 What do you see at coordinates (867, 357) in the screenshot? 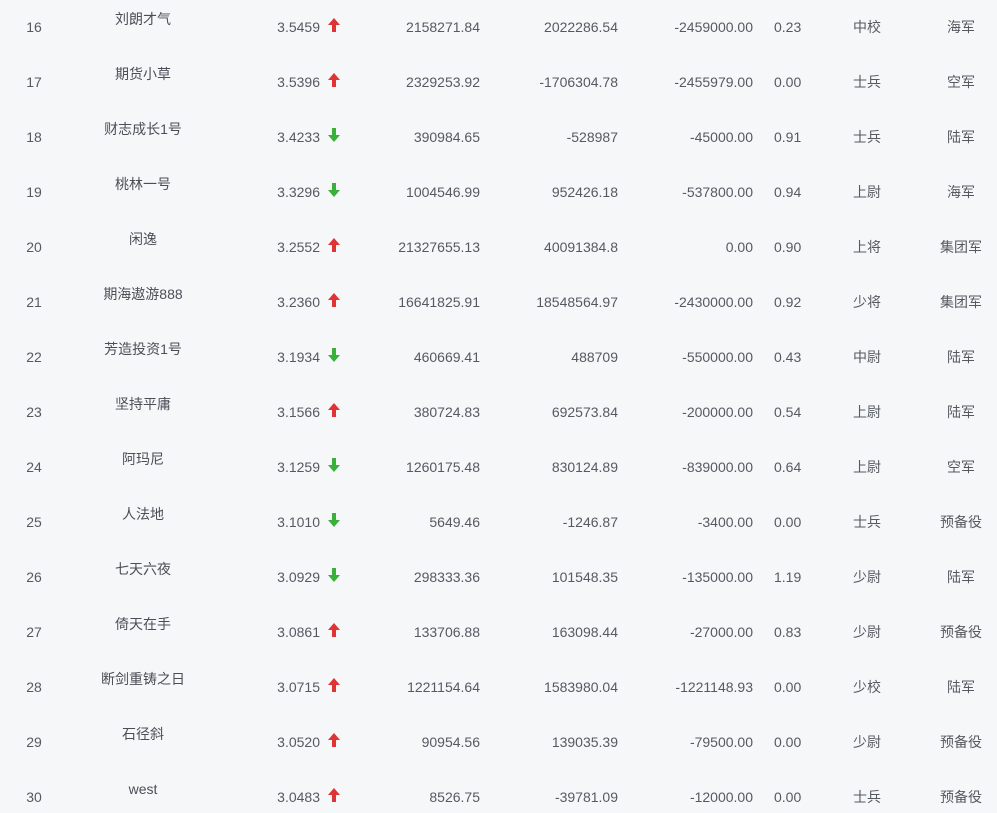
I see `military-rank-cell: 中尉` at bounding box center [867, 357].